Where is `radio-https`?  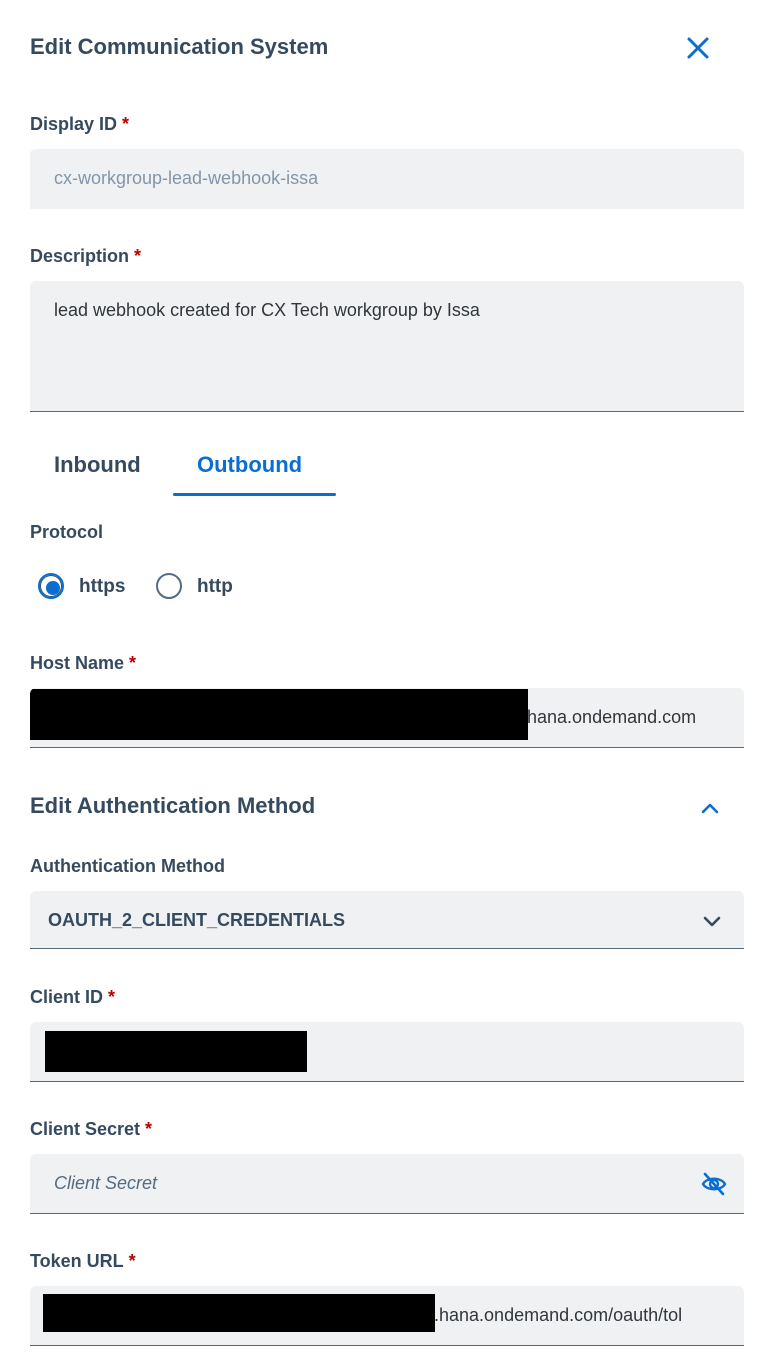 radio-https is located at coordinates (51, 586).